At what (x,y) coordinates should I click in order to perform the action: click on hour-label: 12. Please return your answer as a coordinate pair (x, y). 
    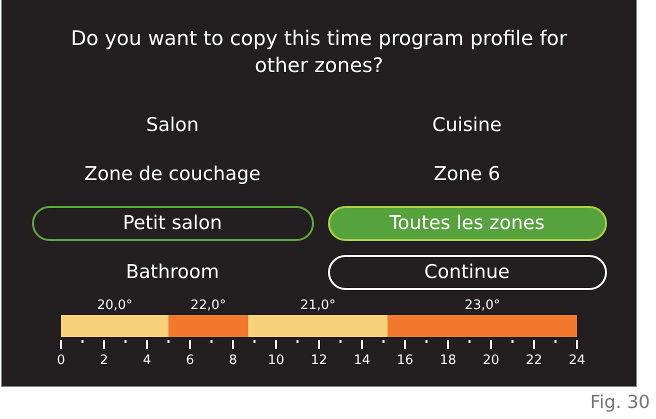
    Looking at the image, I should click on (319, 360).